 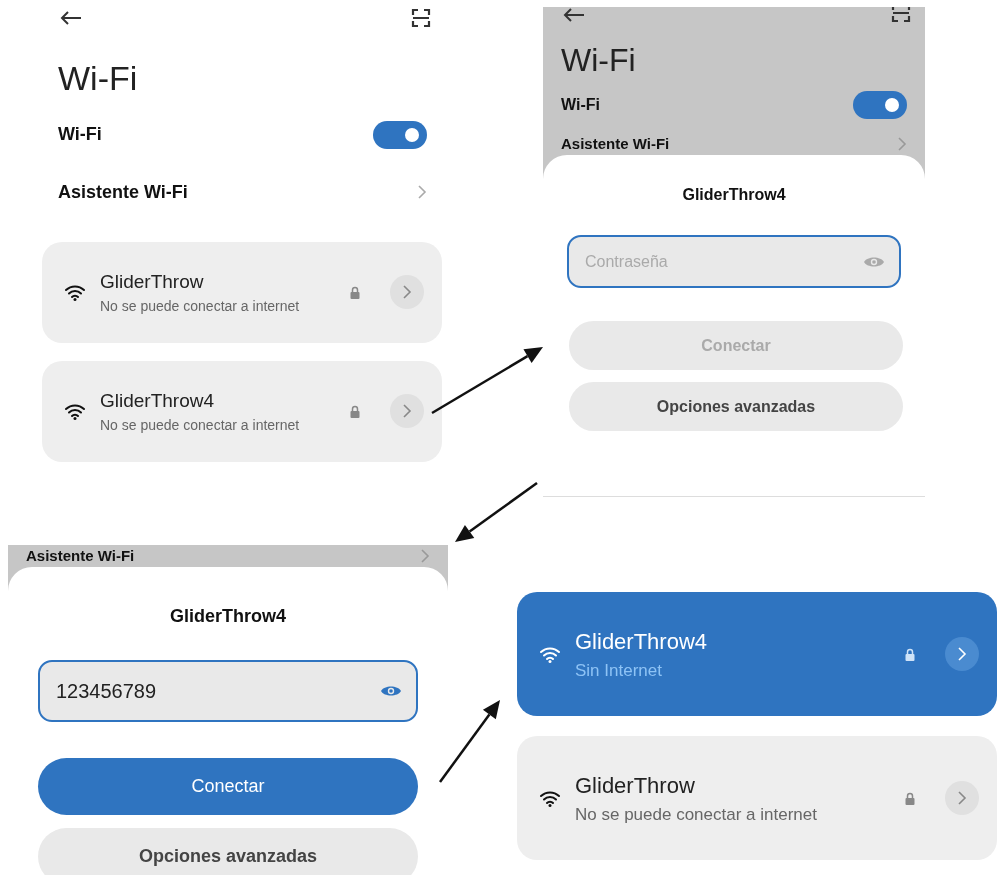 I want to click on password-field: 123456789, so click(x=228, y=691).